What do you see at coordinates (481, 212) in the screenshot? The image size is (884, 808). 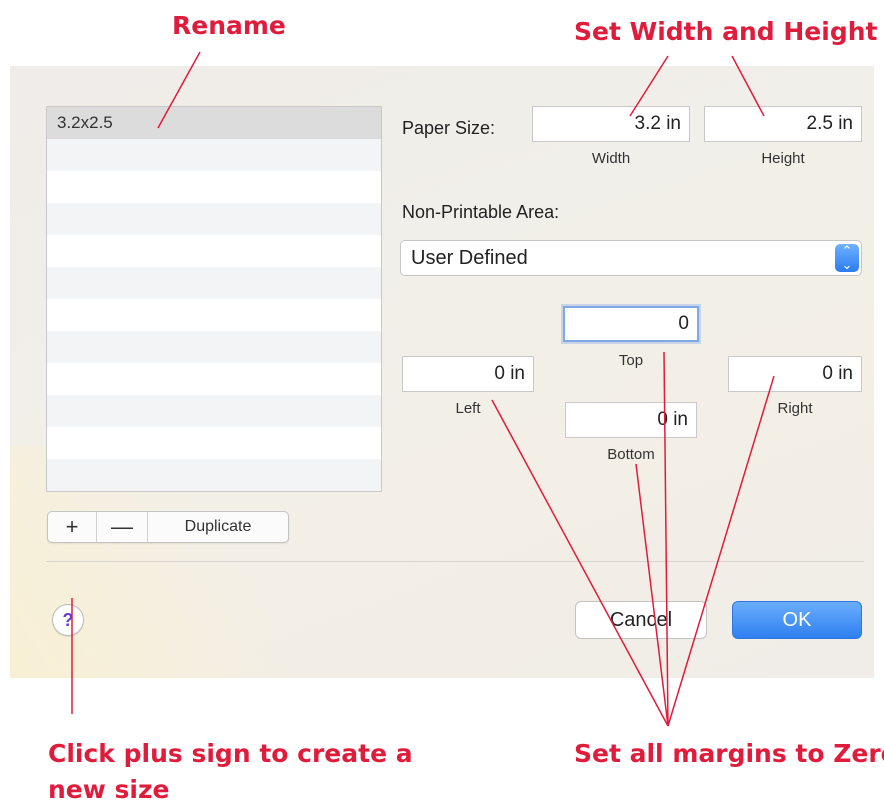 I see `non-printable-area-label: Non-Printable Area:` at bounding box center [481, 212].